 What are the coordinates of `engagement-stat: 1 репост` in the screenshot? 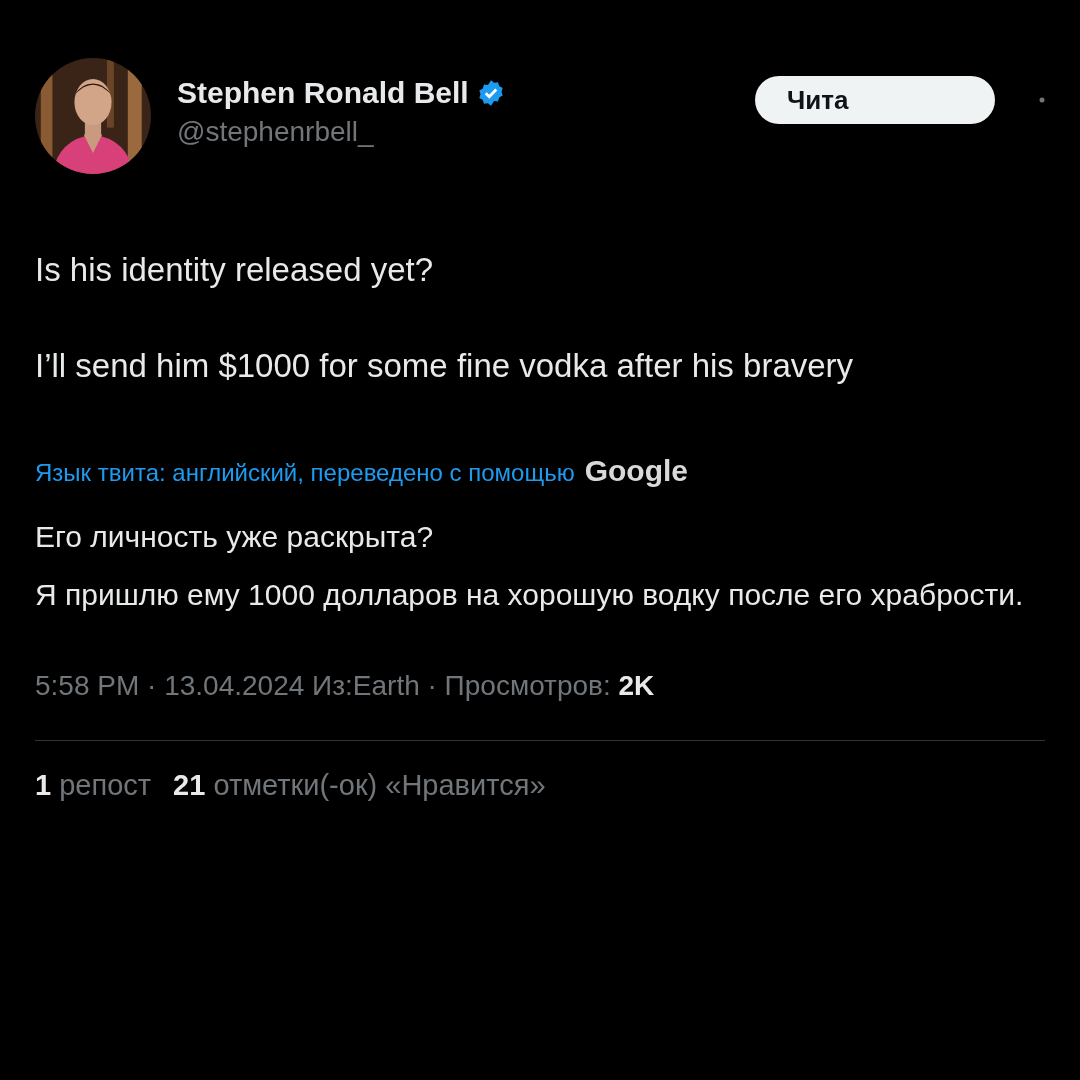 It's located at (93, 785).